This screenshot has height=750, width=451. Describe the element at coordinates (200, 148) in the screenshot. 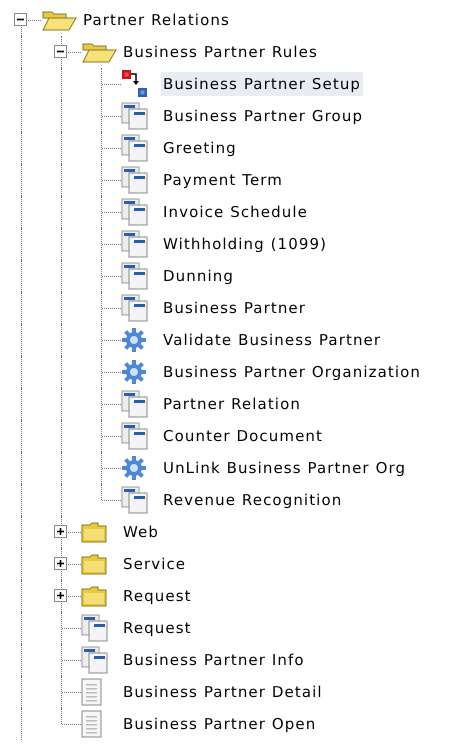

I see `tree-item: Greeting` at that location.